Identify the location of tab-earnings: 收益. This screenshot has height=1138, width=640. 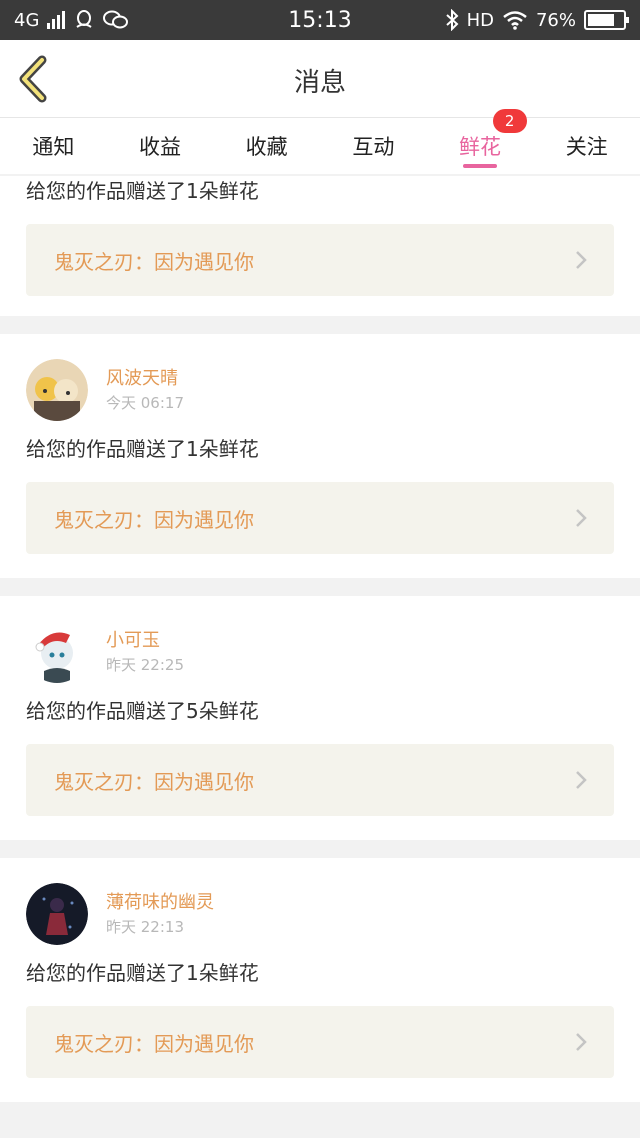
(160, 146).